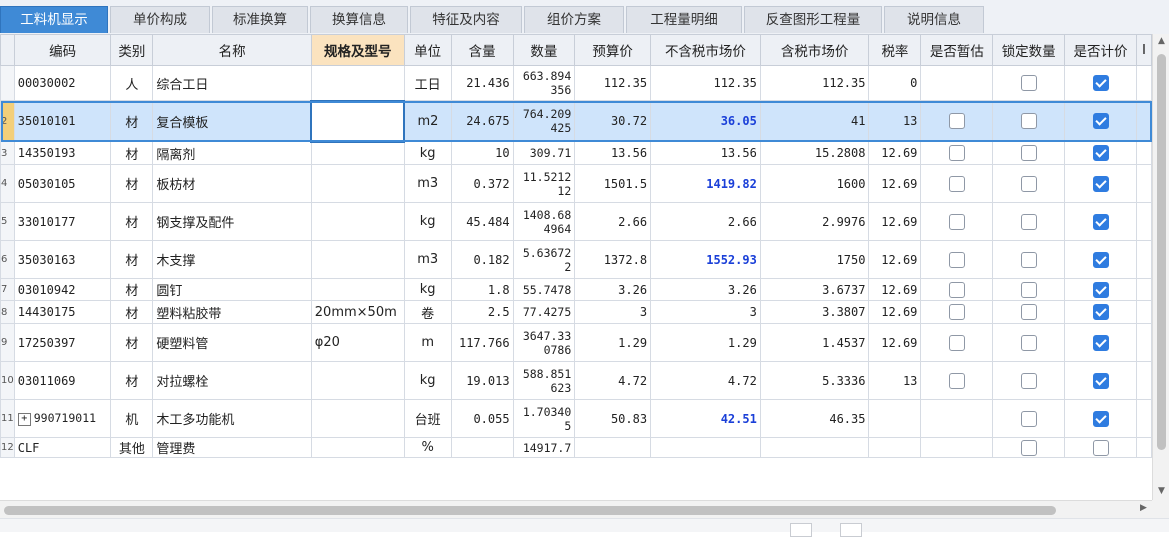 The width and height of the screenshot is (1169, 537). I want to click on col-spec: 规格及型号, so click(357, 50).